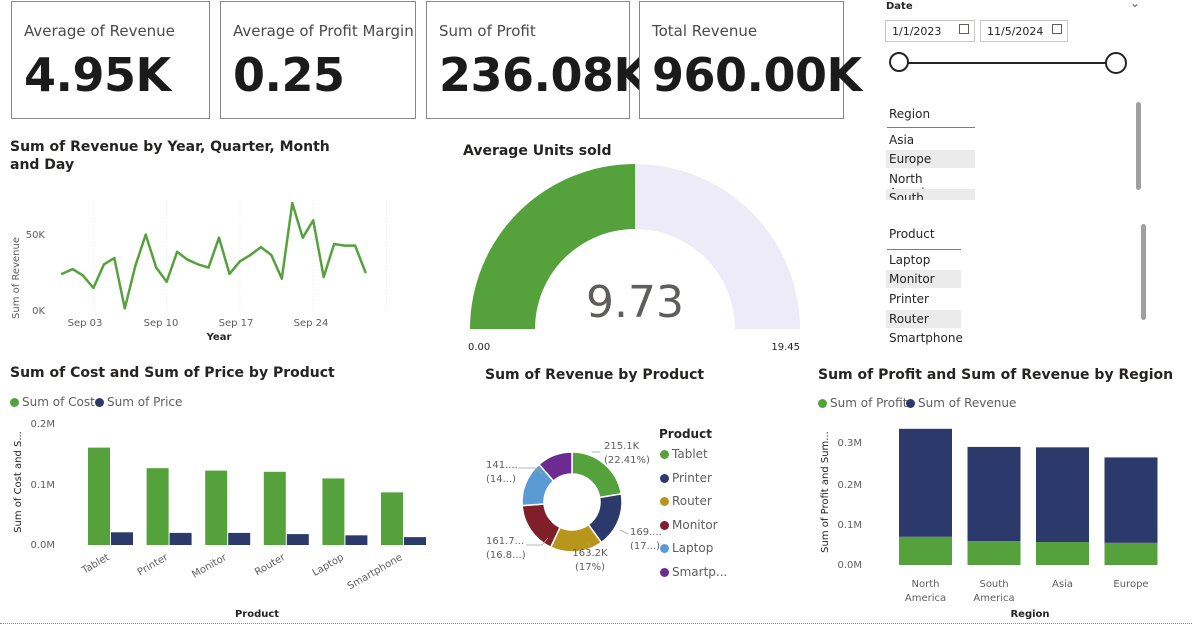  I want to click on kpi-card-sum-profit: Sum of Profit 236.08K, so click(537, 60).